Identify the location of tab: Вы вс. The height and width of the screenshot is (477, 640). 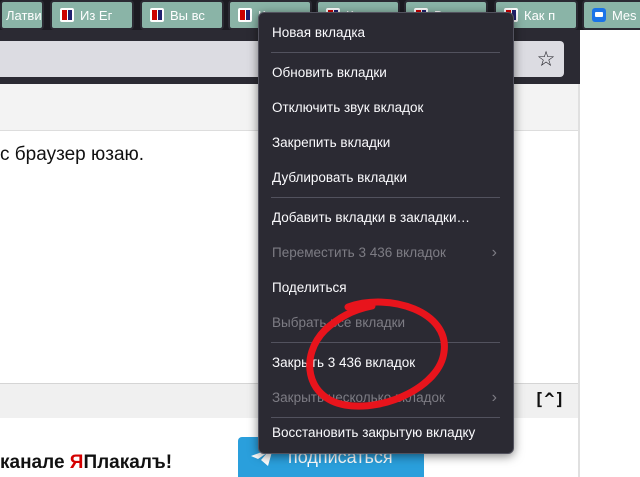
(182, 15).